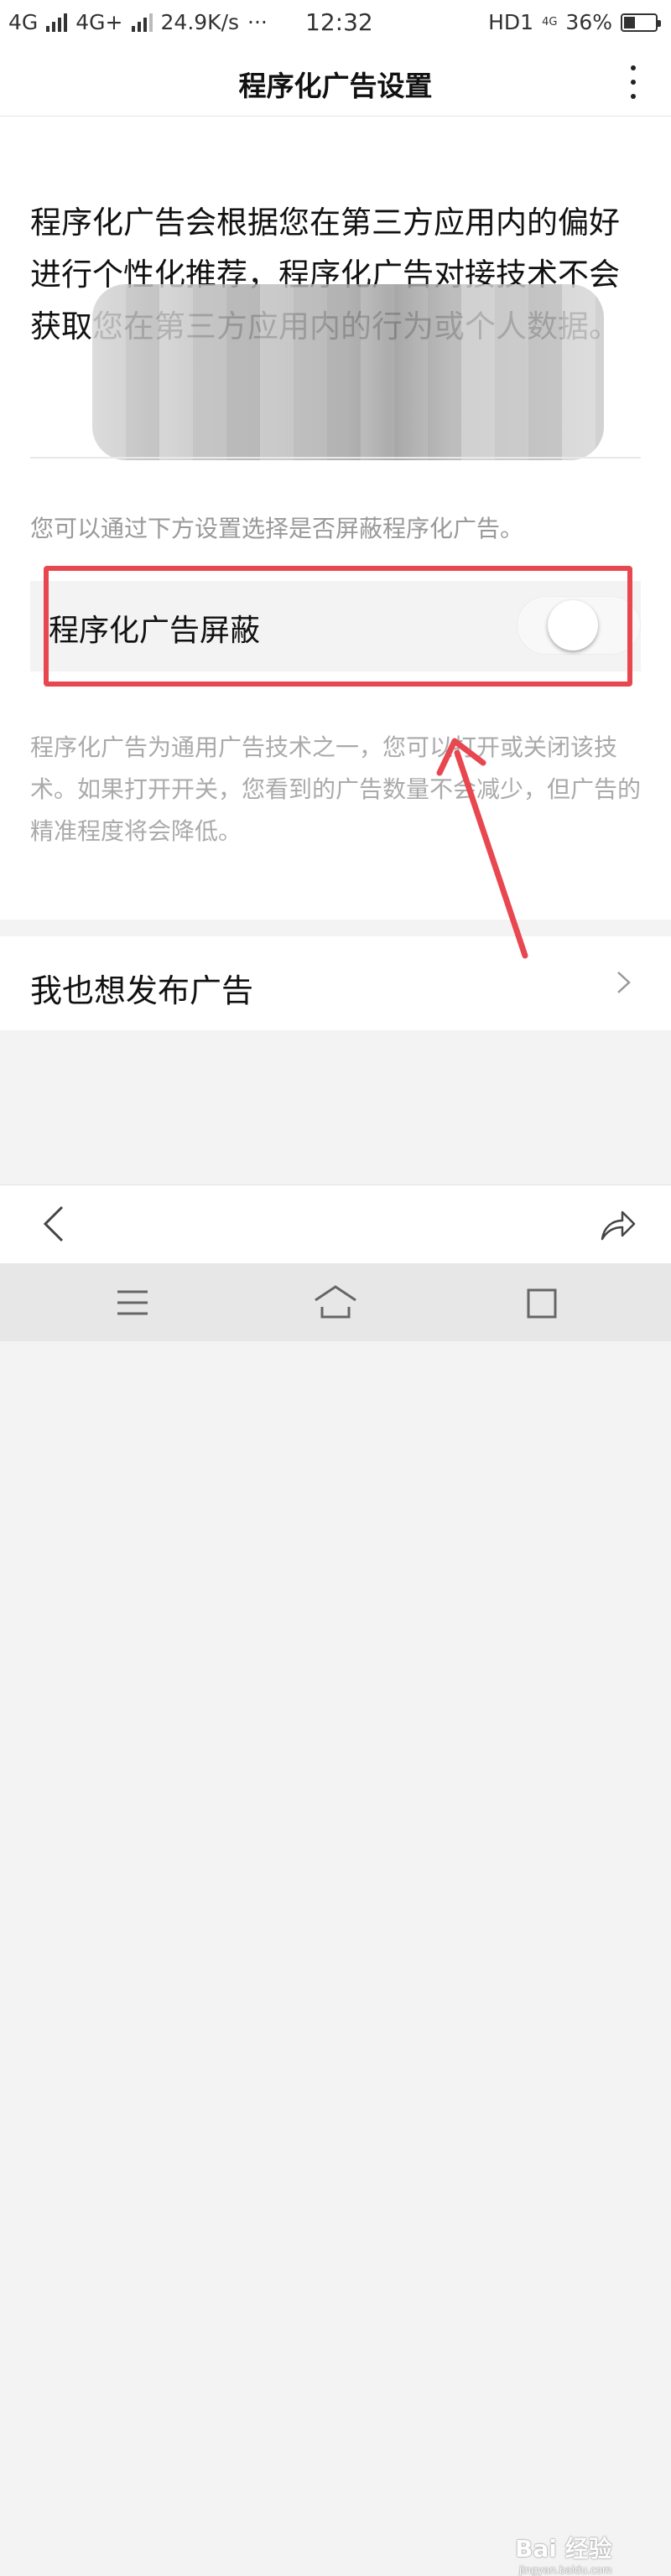 This screenshot has height=2576, width=671. What do you see at coordinates (339, 22) in the screenshot?
I see `clock: 12:32` at bounding box center [339, 22].